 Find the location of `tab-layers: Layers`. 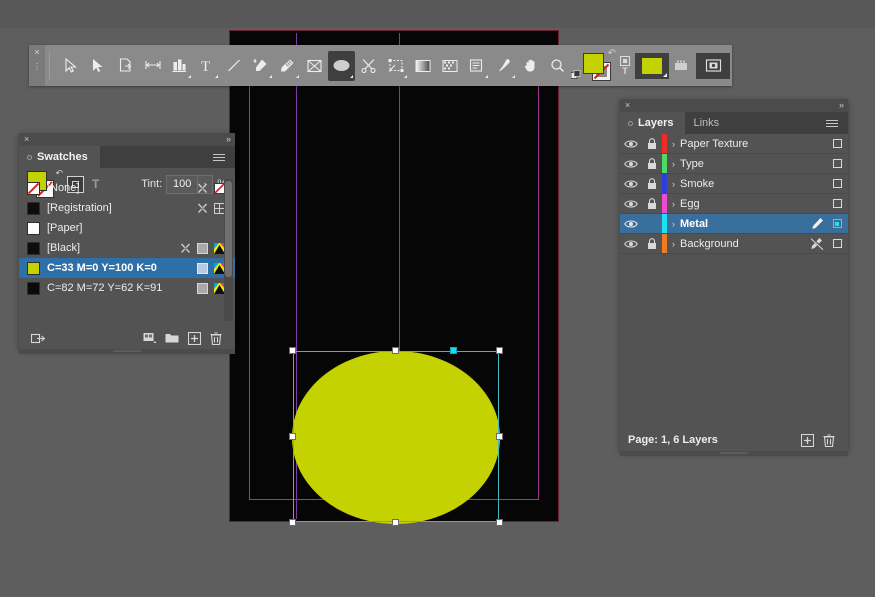

tab-layers: Layers is located at coordinates (653, 123).